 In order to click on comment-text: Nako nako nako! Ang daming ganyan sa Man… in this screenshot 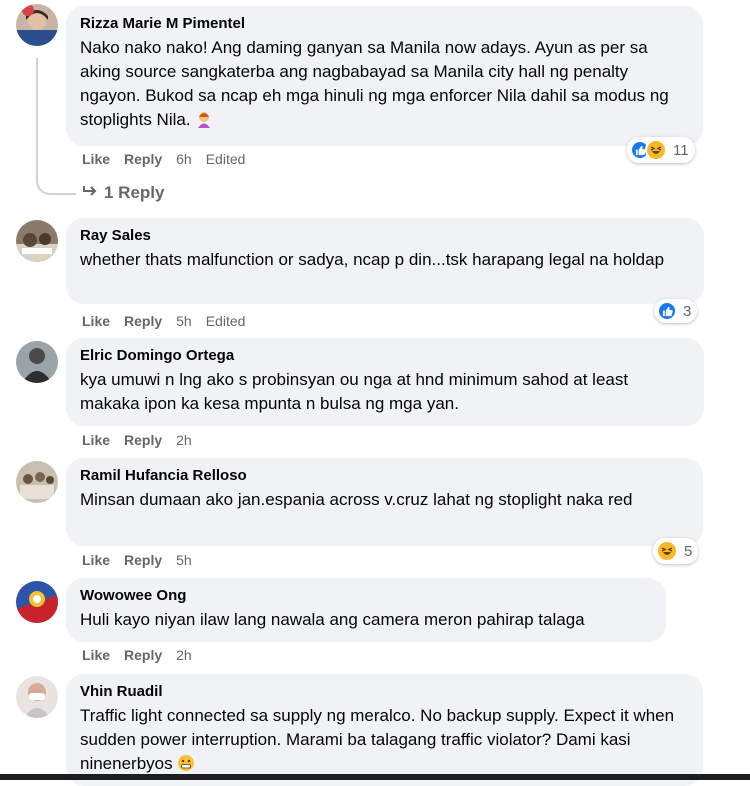, I will do `click(374, 83)`.